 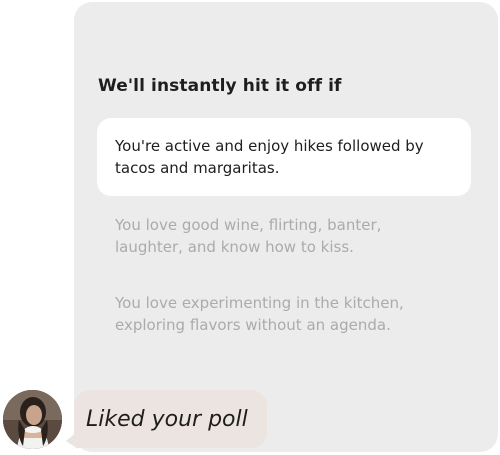 What do you see at coordinates (167, 419) in the screenshot?
I see `reply-text: Liked your poll` at bounding box center [167, 419].